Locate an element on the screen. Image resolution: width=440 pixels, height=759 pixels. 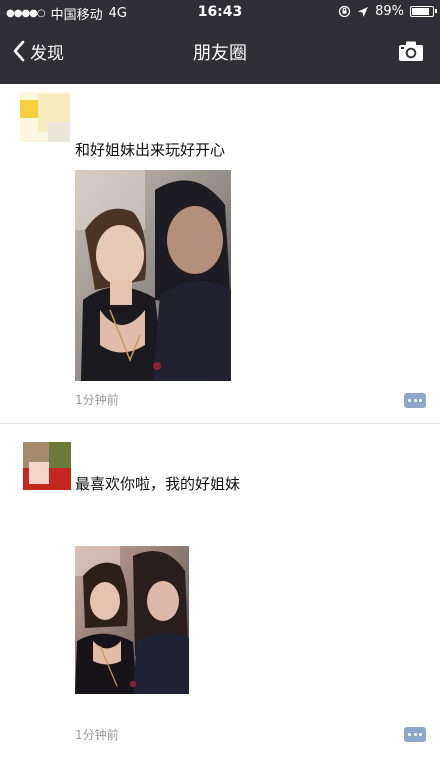
battery-icon is located at coordinates (423, 11).